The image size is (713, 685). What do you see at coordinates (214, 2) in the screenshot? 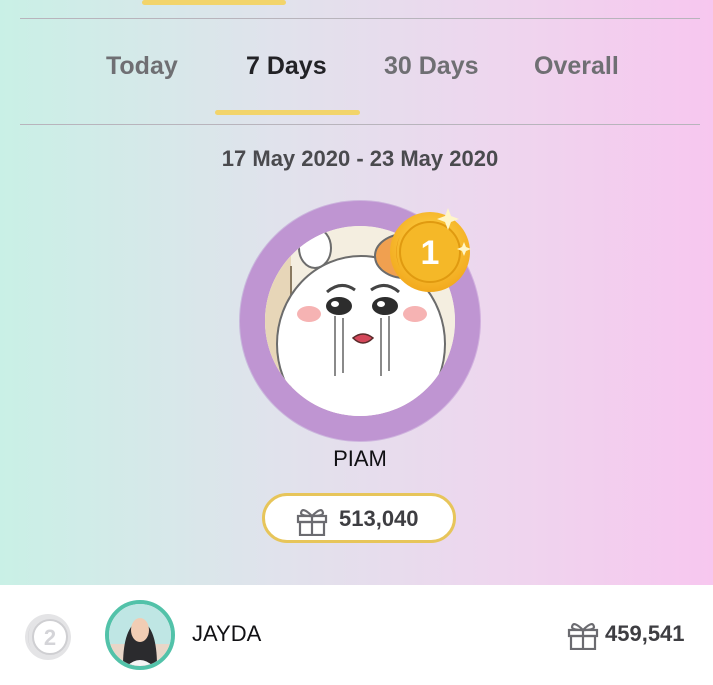
I see `upper-tab-indicator` at bounding box center [214, 2].